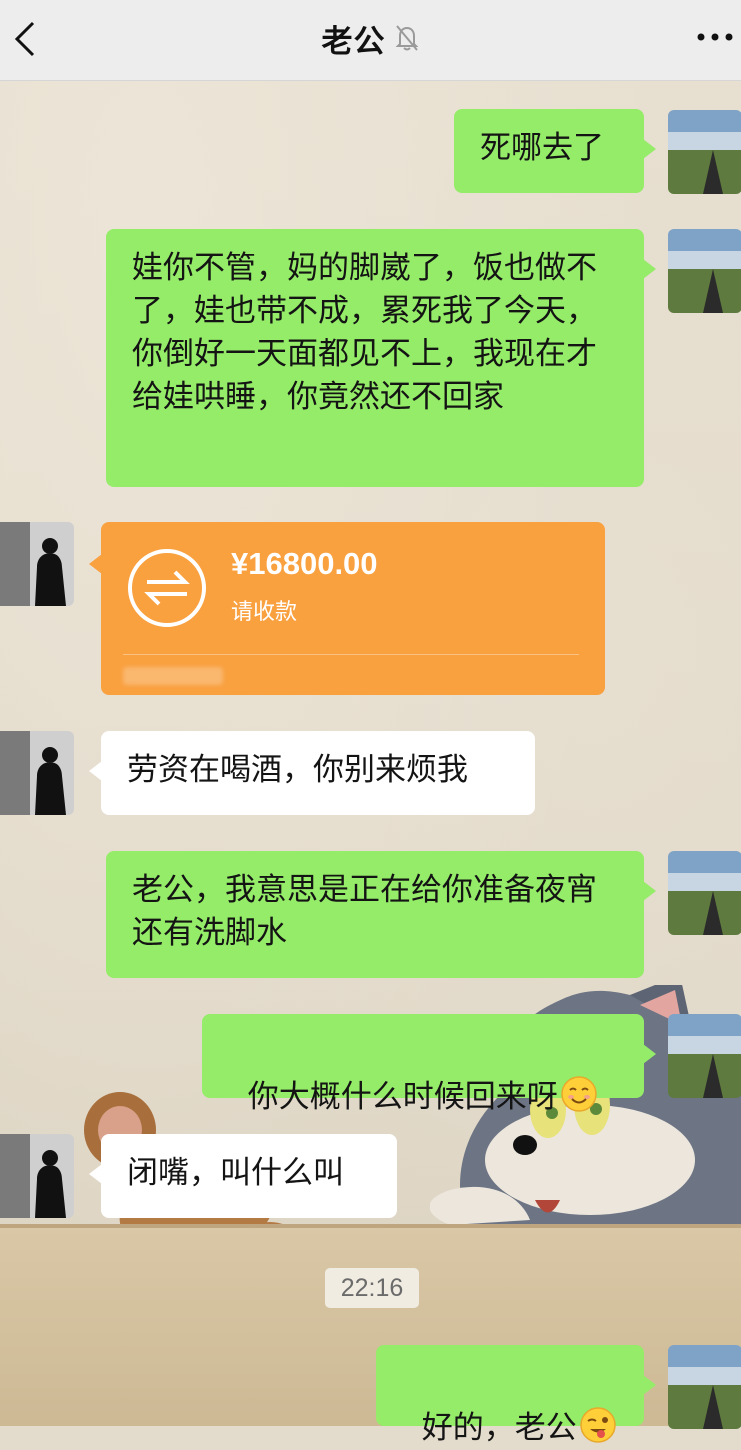 The height and width of the screenshot is (1450, 741). I want to click on timestamp: 22:16, so click(372, 1288).